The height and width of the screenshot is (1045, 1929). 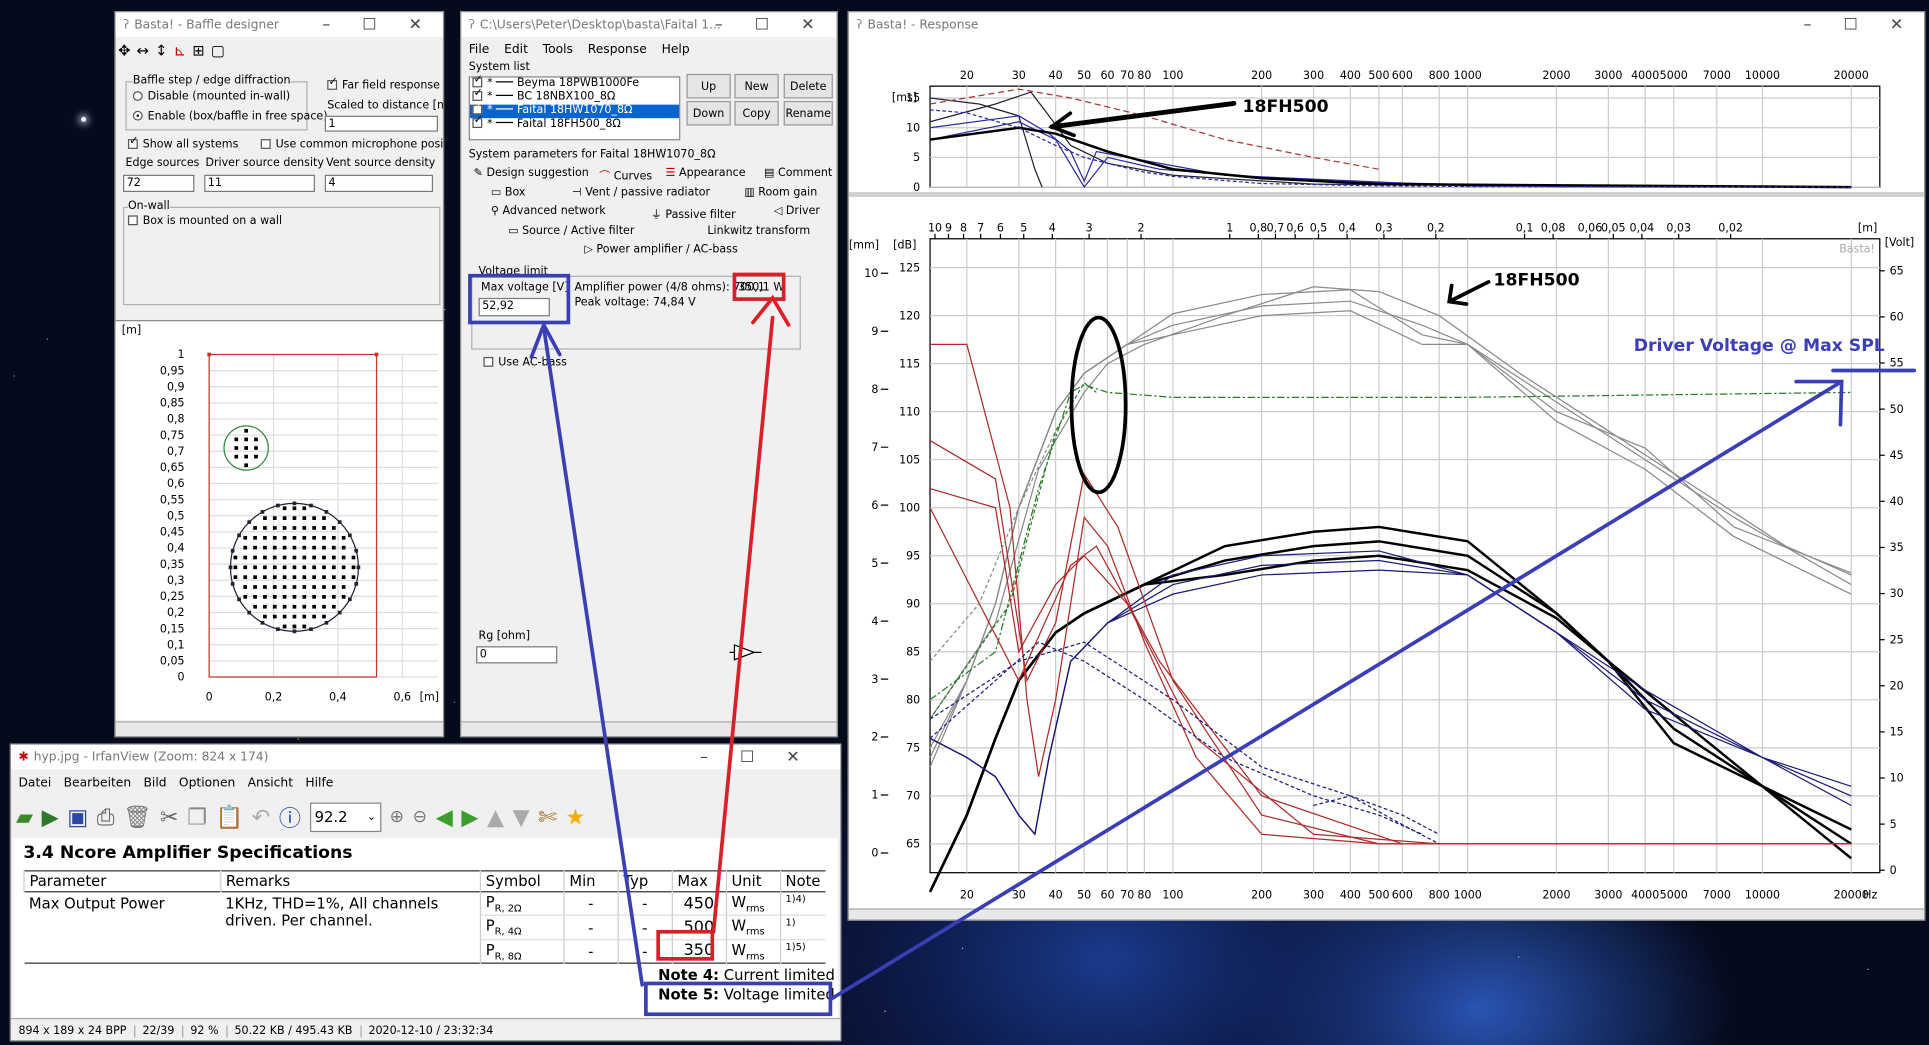 What do you see at coordinates (738, 999) in the screenshot?
I see `note5-highlight` at bounding box center [738, 999].